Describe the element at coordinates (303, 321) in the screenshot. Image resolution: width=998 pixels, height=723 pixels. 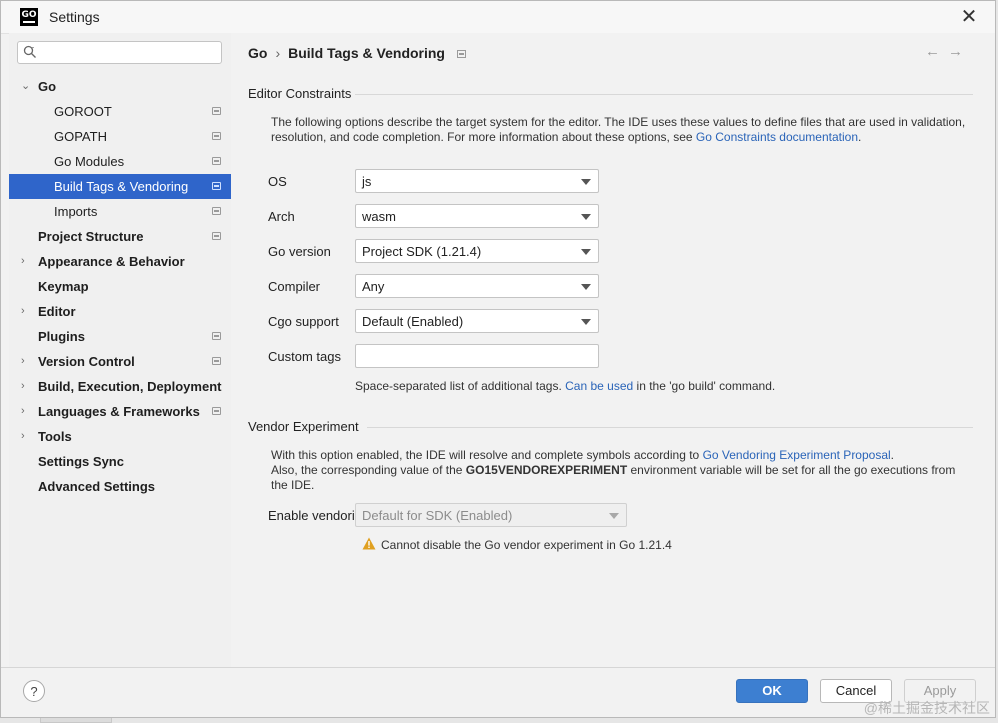
I see `cgo-support-label: Cgo support` at that location.